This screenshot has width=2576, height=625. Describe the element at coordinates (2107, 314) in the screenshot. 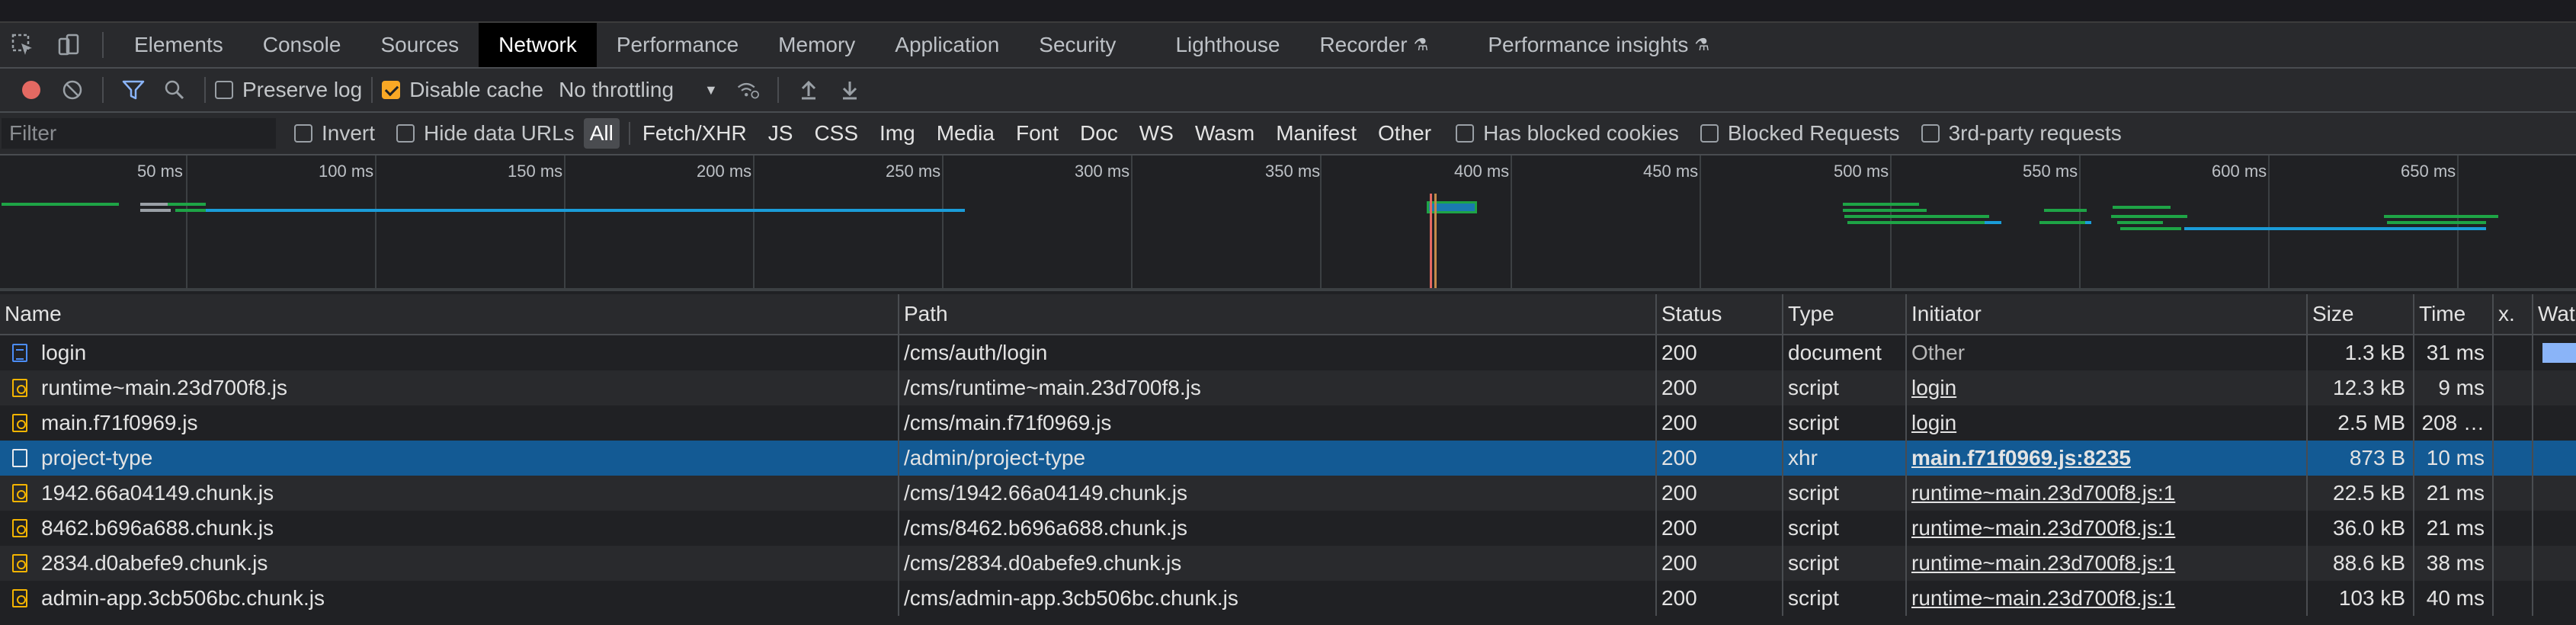

I see `column-header-initiator: Initiator` at that location.